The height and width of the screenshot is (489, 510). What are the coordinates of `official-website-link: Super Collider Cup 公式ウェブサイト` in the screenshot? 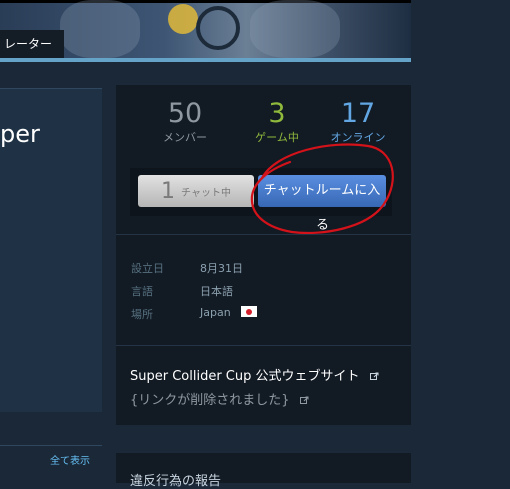 It's located at (254, 374).